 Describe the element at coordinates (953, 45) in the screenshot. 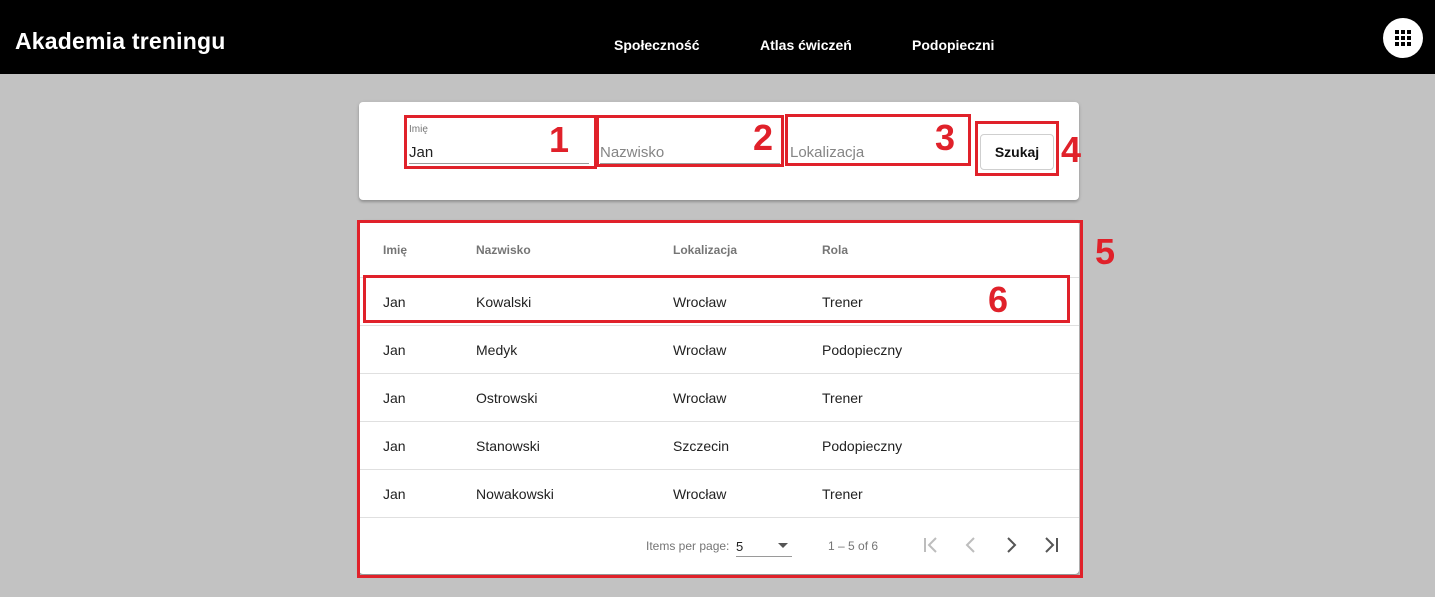

I see `nav-link-podopieczni: Podopieczni` at that location.